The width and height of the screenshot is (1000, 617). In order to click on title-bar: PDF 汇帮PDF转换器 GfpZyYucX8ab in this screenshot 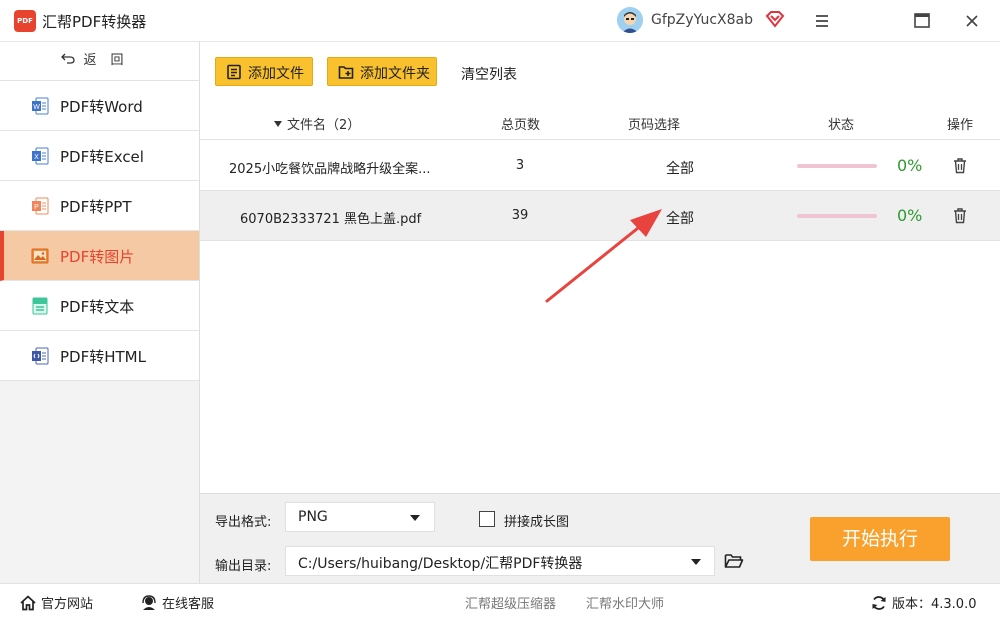, I will do `click(500, 21)`.